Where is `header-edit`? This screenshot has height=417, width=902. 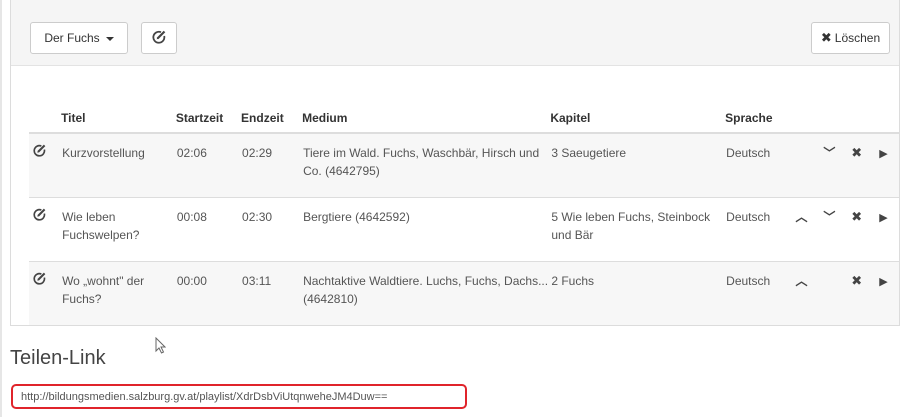
header-edit is located at coordinates (45, 119).